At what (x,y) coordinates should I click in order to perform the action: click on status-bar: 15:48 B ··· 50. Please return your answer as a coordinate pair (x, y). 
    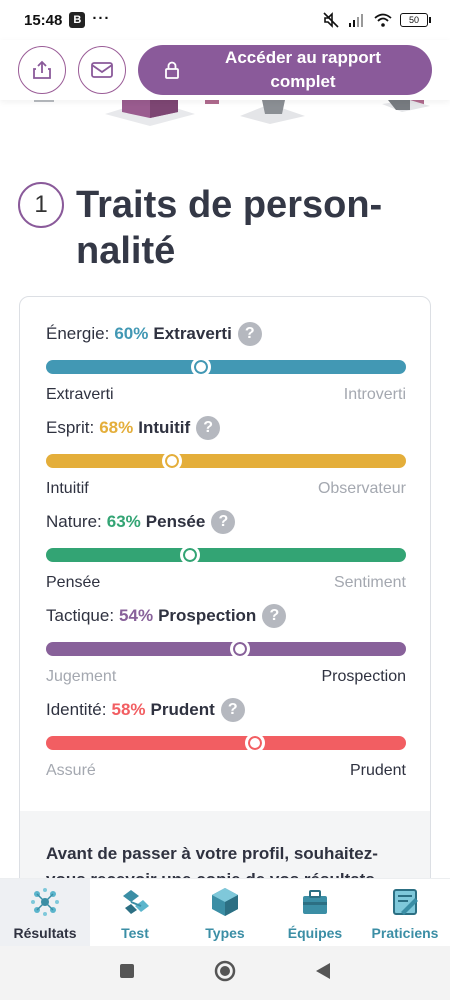
    Looking at the image, I should click on (225, 20).